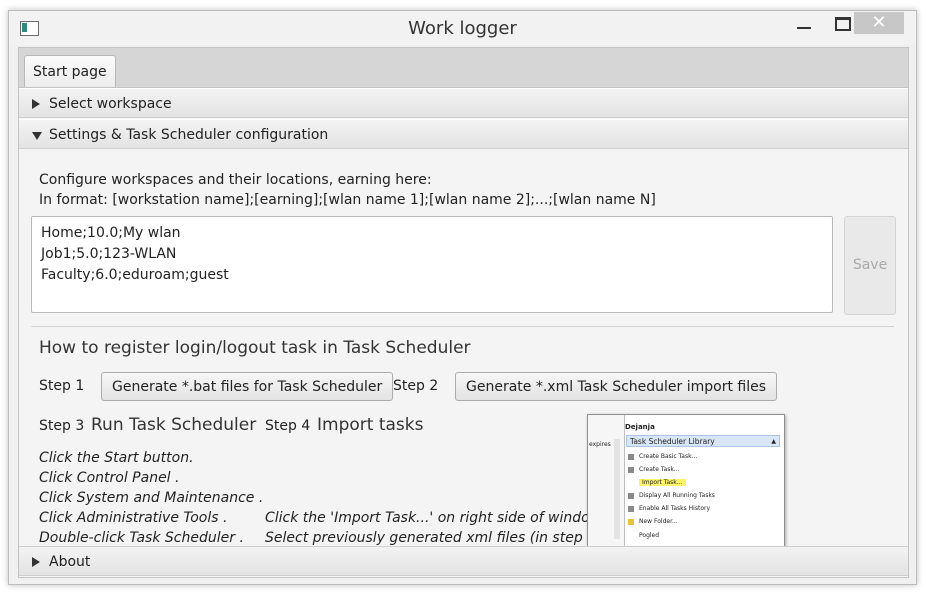  I want to click on close-icon: ✕, so click(879, 23).